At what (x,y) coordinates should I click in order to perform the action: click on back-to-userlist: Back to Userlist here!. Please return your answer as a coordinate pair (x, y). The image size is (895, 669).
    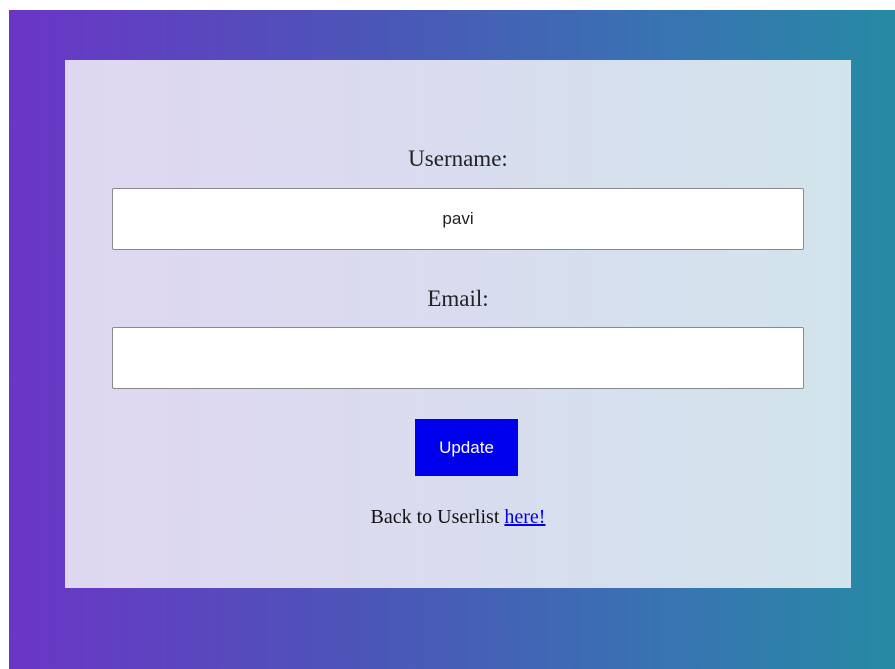
    Looking at the image, I should click on (458, 517).